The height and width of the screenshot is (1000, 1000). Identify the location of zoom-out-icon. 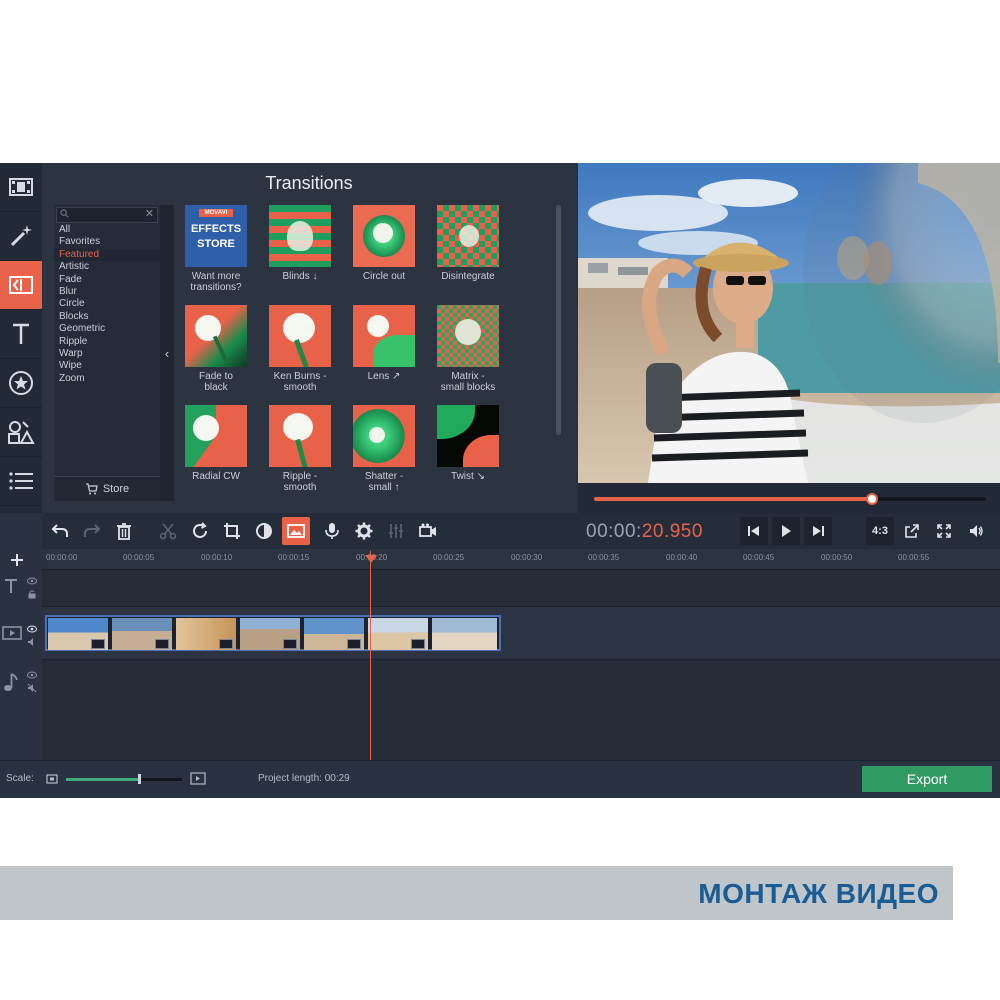
(52, 779).